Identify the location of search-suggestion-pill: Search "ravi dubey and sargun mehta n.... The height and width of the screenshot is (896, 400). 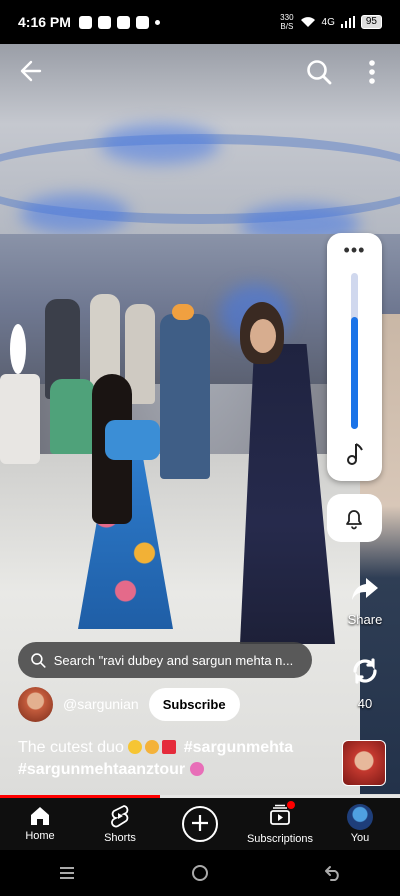
(165, 660).